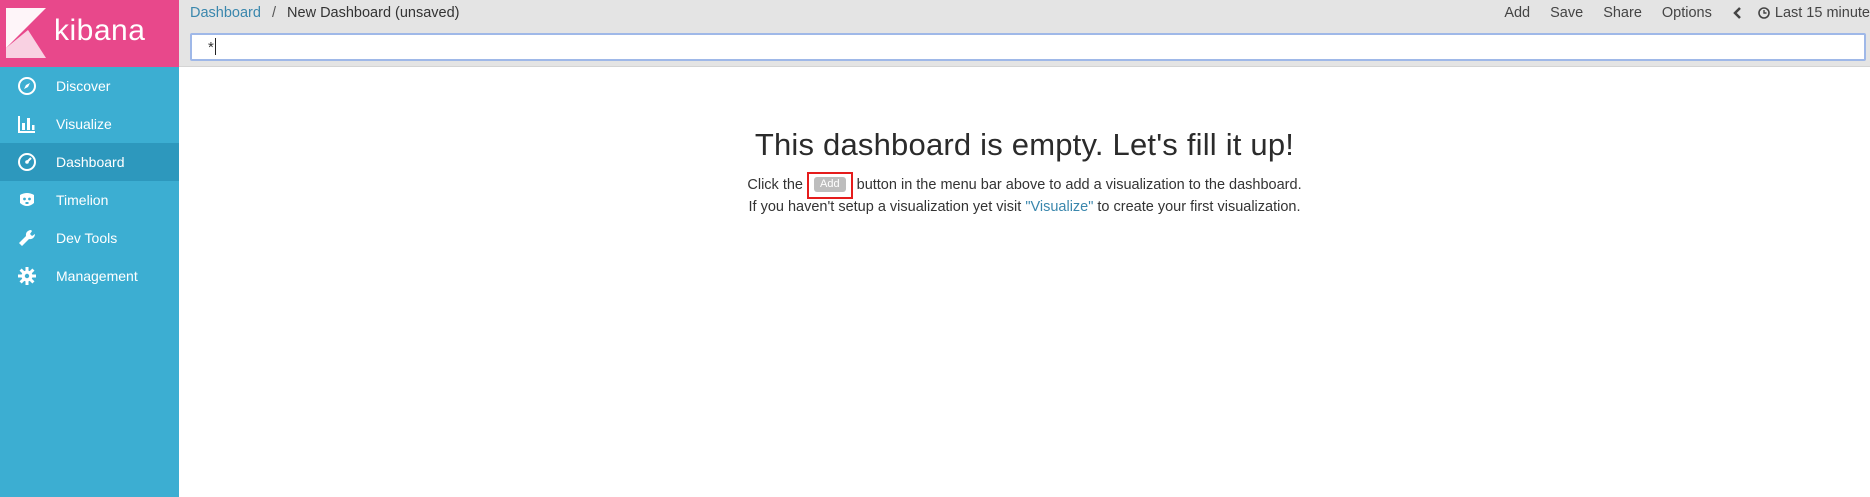 The width and height of the screenshot is (1870, 497). What do you see at coordinates (82, 200) in the screenshot?
I see `sidebar-item-label: Timelion` at bounding box center [82, 200].